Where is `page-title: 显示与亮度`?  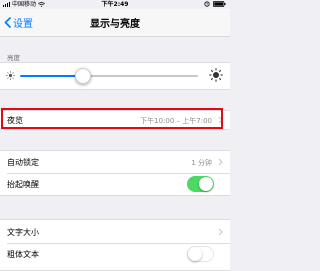 page-title: 显示与亮度 is located at coordinates (115, 24).